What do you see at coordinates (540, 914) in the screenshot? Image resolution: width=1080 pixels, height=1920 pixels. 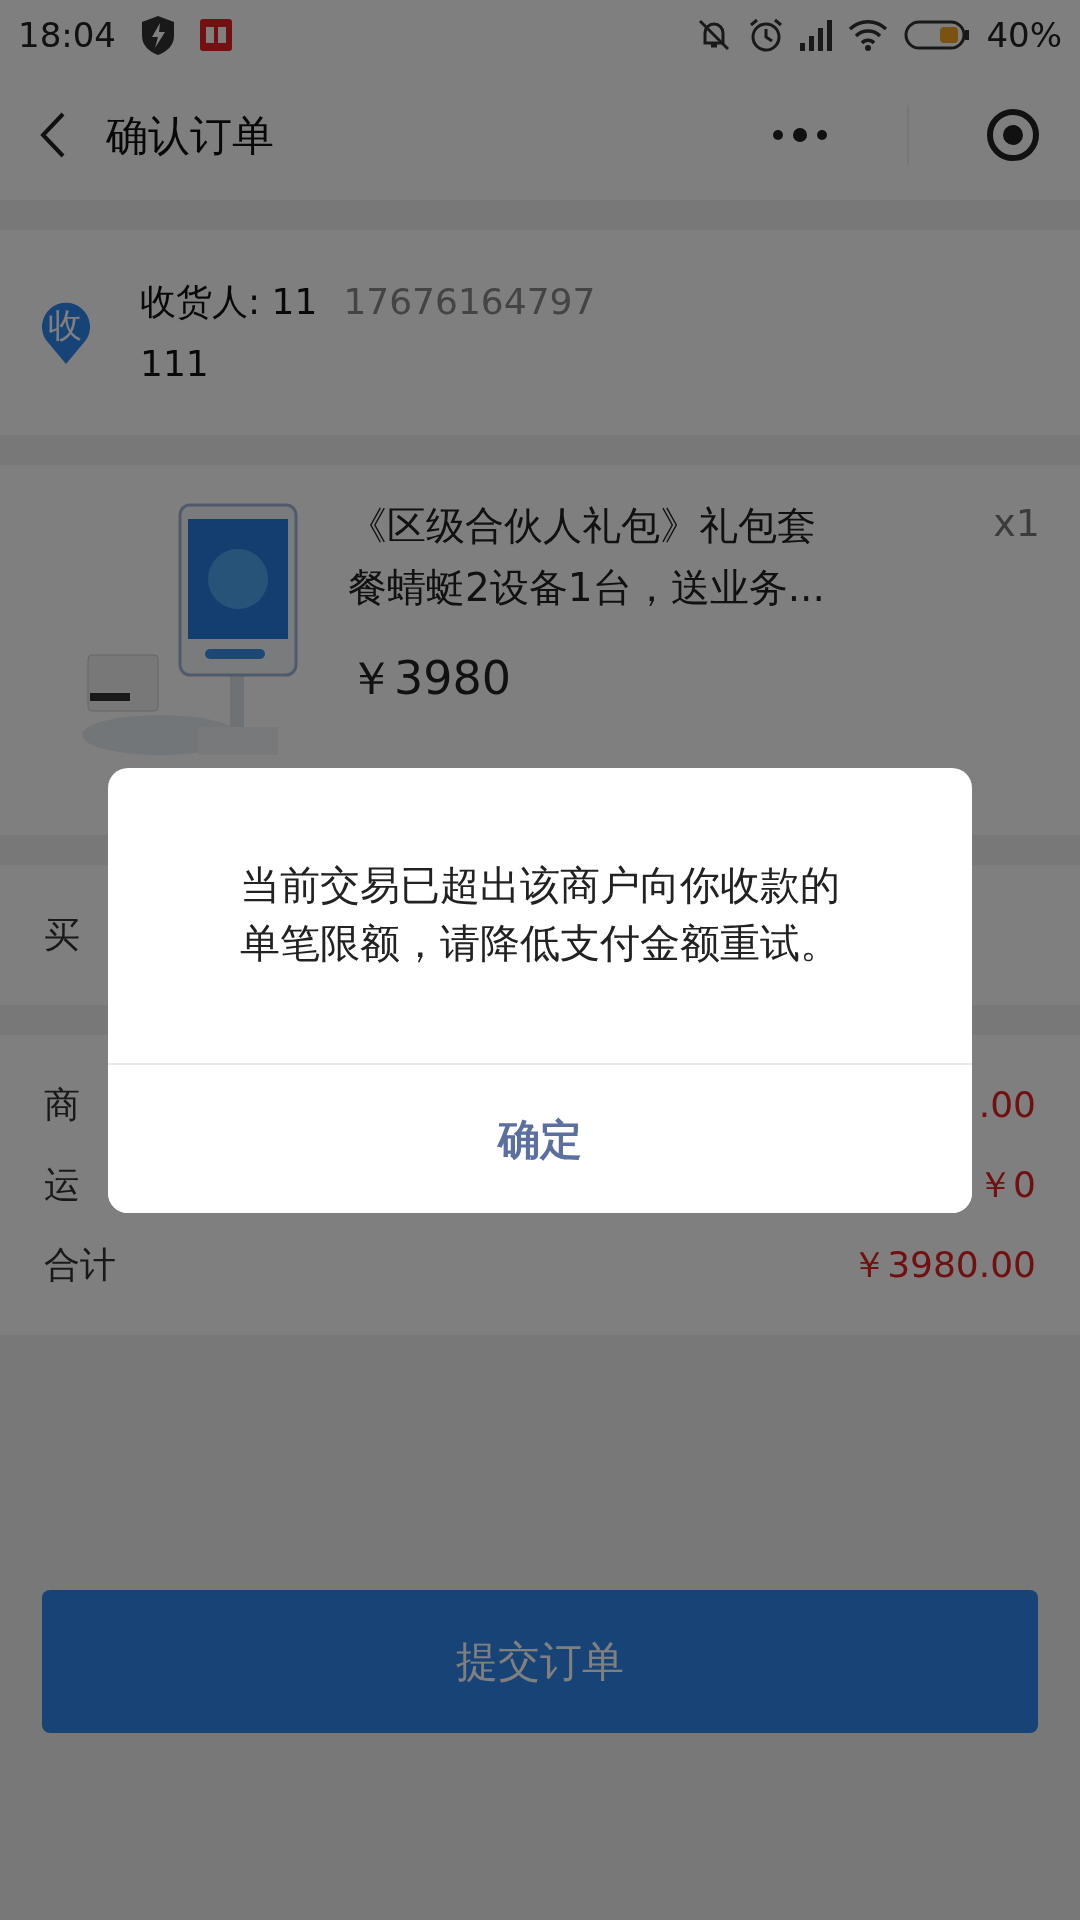 I see `dialog-message: 当前交易已超出该商户向你收款的单笔限额，请降低支付金额重试。` at bounding box center [540, 914].